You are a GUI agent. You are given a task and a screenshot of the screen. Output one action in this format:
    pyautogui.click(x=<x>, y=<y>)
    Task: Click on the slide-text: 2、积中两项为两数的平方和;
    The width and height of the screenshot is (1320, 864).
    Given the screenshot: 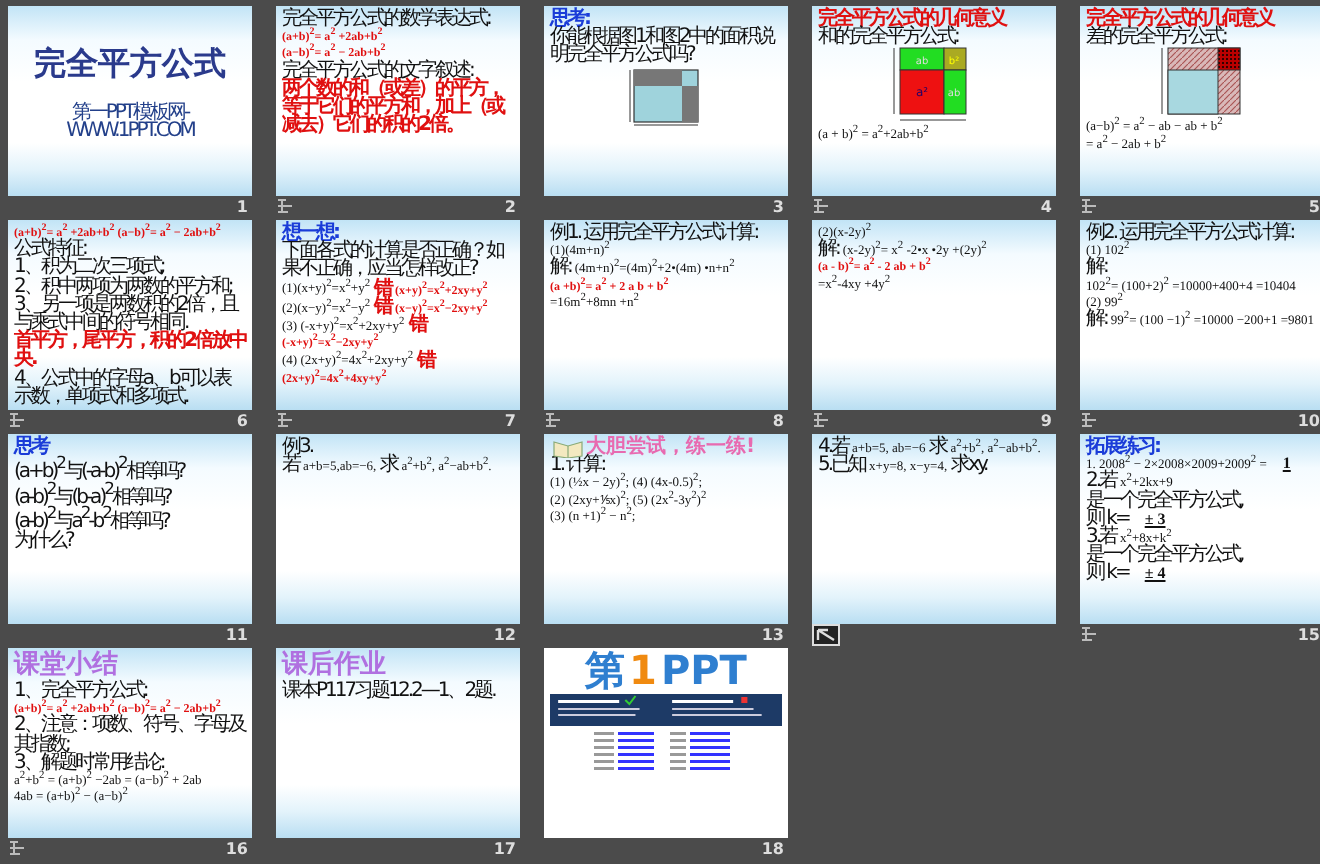 What is the action you would take?
    pyautogui.click(x=123, y=286)
    